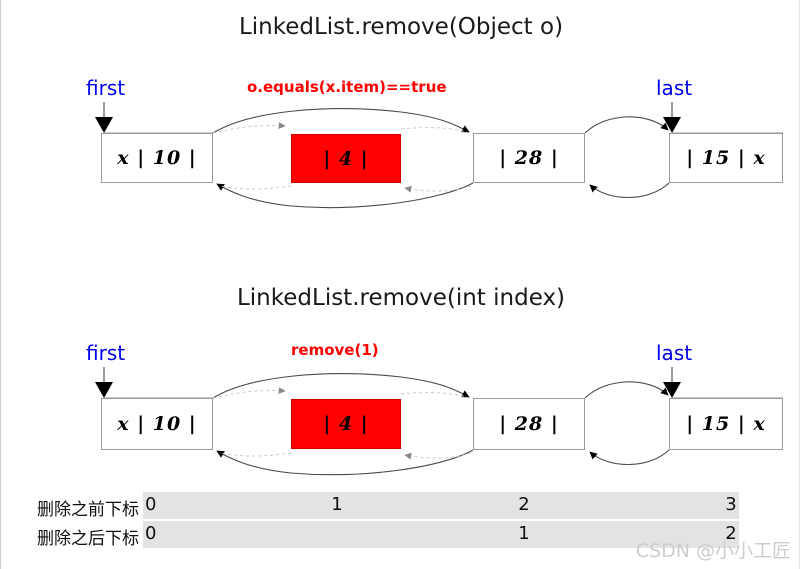  Describe the element at coordinates (529, 158) in the screenshot. I see `diagram-1-node-2: | 28 |` at that location.